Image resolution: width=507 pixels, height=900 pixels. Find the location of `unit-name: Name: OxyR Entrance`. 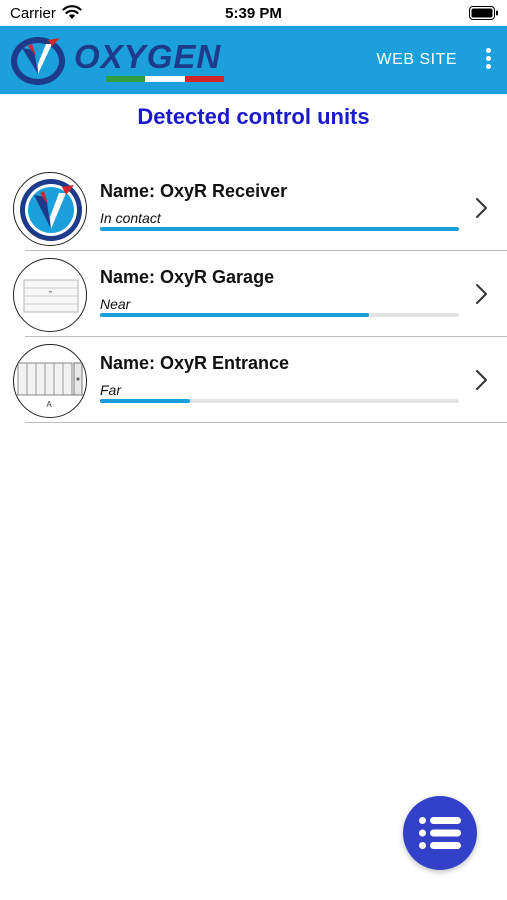

unit-name: Name: OxyR Entrance is located at coordinates (195, 363).